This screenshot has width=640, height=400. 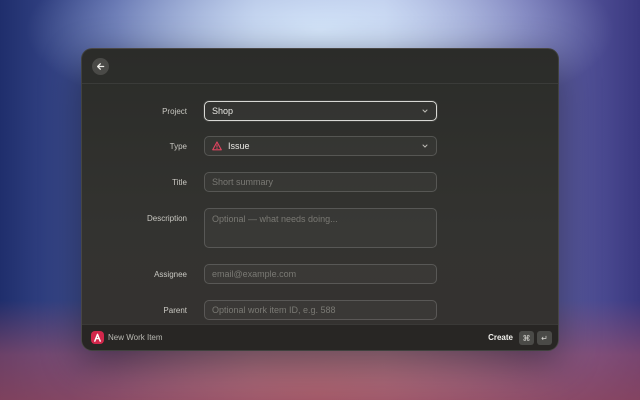 I want to click on description-label: Description, so click(x=166, y=218).